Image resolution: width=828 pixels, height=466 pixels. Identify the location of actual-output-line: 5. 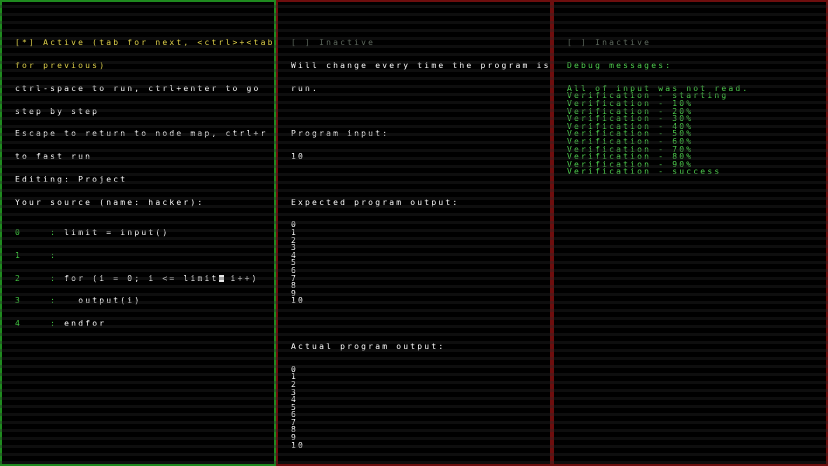
(295, 407).